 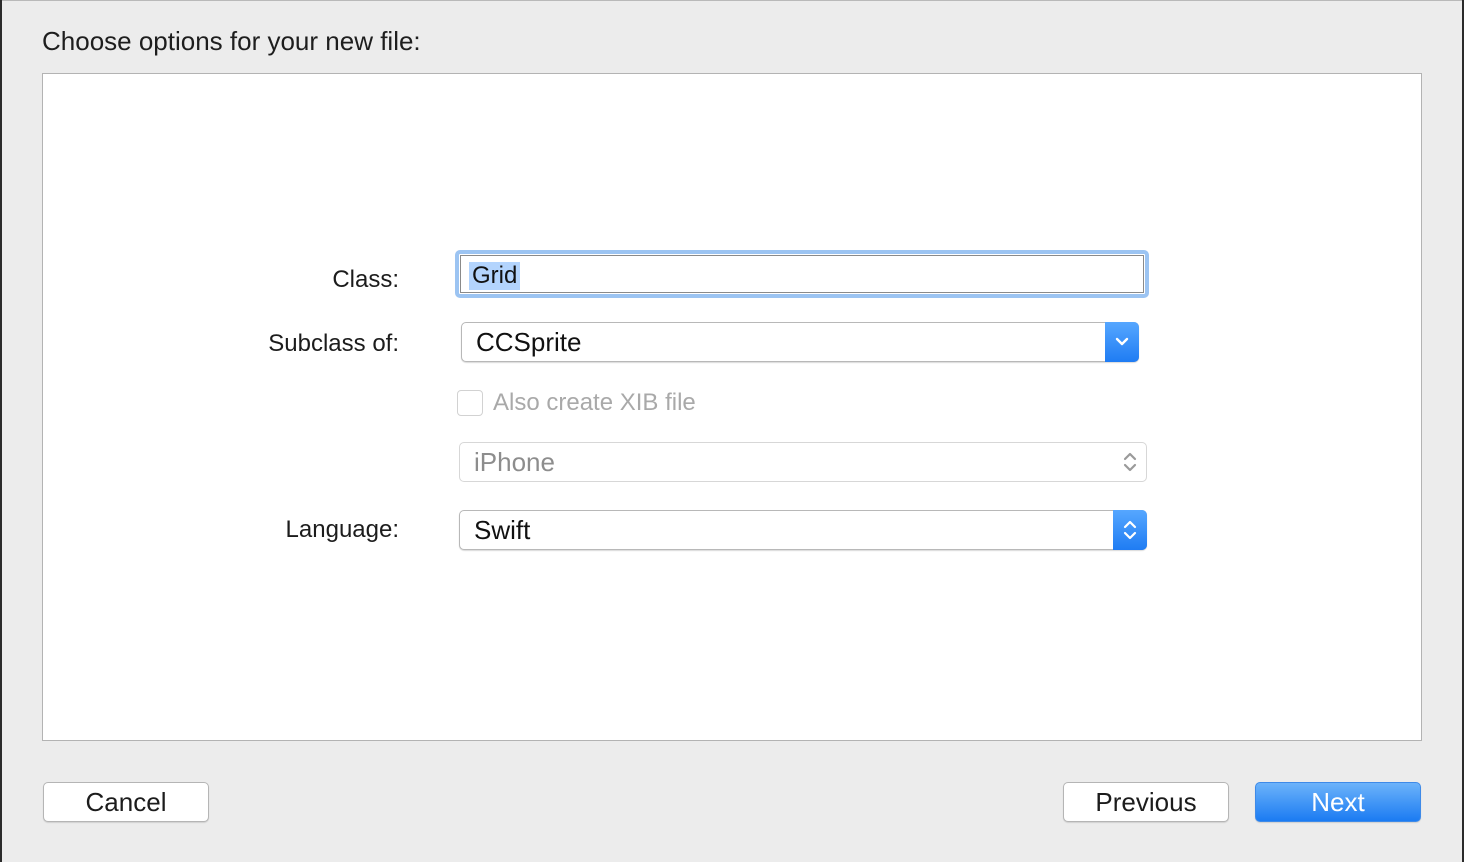 I want to click on language-value: Swift, so click(x=502, y=530).